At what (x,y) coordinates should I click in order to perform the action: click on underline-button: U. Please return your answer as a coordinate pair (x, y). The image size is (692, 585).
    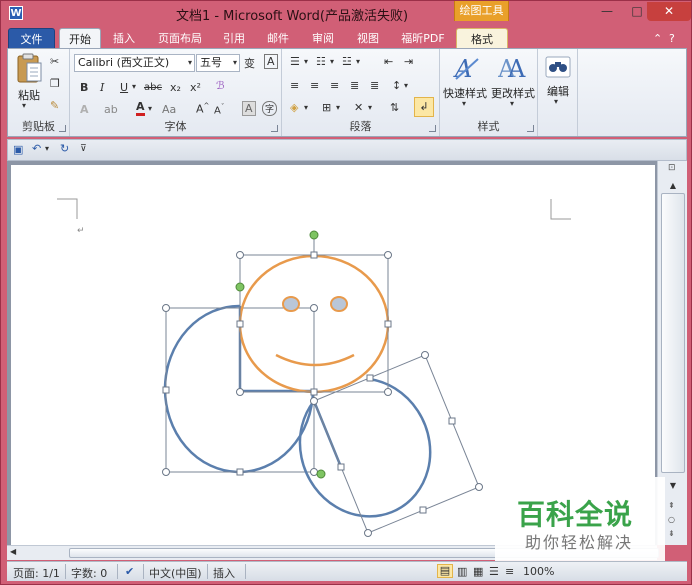
    Looking at the image, I should click on (124, 87).